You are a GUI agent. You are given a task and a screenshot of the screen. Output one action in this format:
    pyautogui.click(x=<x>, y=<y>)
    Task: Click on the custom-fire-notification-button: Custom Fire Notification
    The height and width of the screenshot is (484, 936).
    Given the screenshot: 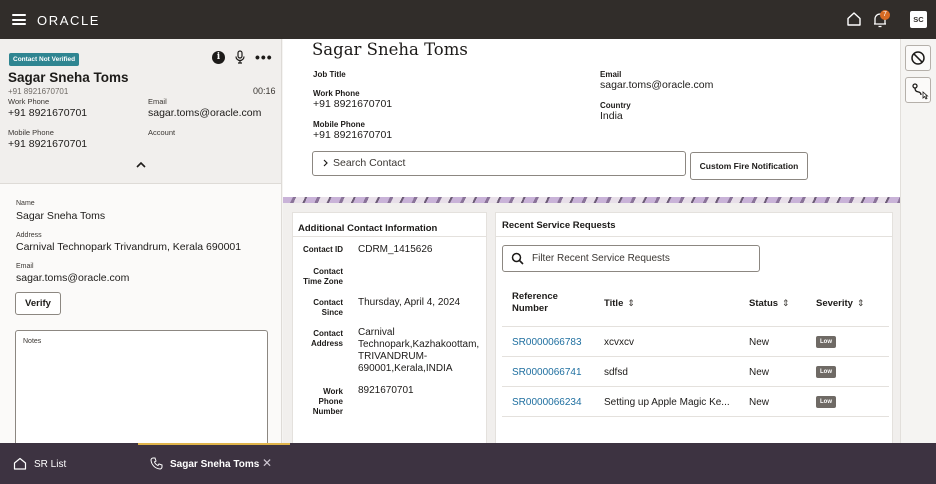 What is the action you would take?
    pyautogui.click(x=749, y=166)
    